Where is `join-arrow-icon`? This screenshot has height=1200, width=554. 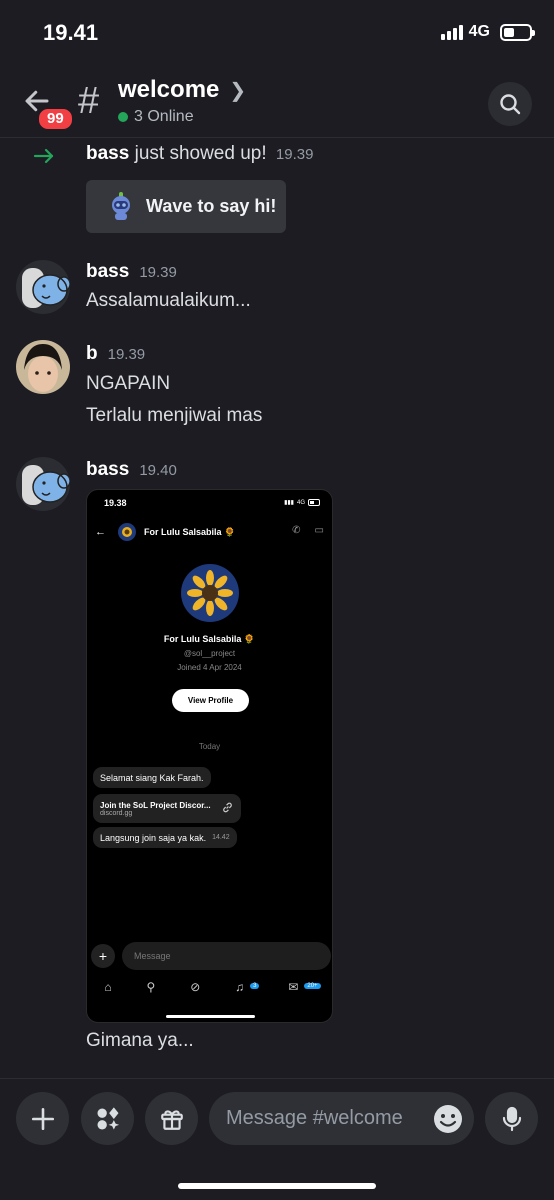
join-arrow-icon is located at coordinates (43, 156).